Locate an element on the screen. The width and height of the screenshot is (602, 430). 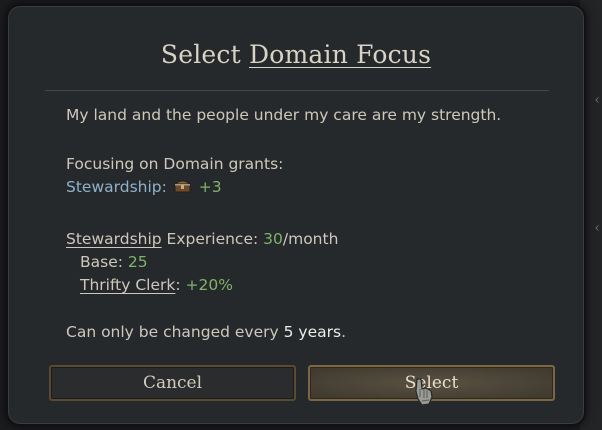
gauntlet-cursor-icon is located at coordinates (424, 392).